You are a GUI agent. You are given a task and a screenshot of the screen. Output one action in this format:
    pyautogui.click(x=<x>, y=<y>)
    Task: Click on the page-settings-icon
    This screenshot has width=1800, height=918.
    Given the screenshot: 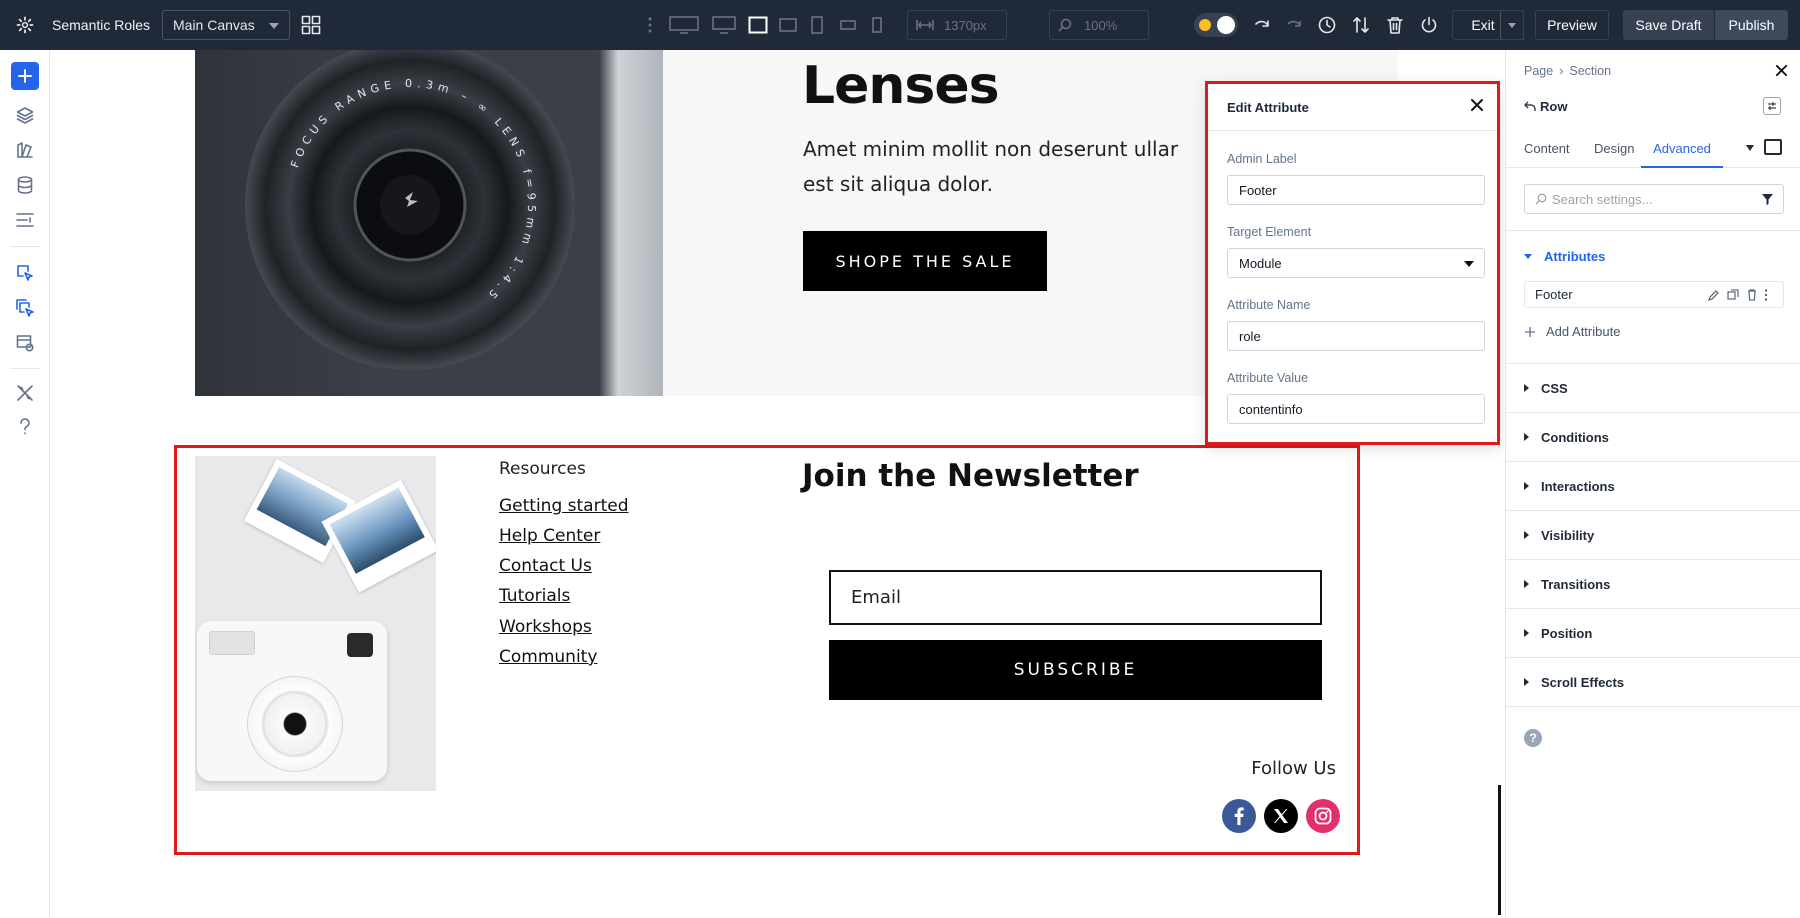 What is the action you would take?
    pyautogui.click(x=25, y=343)
    